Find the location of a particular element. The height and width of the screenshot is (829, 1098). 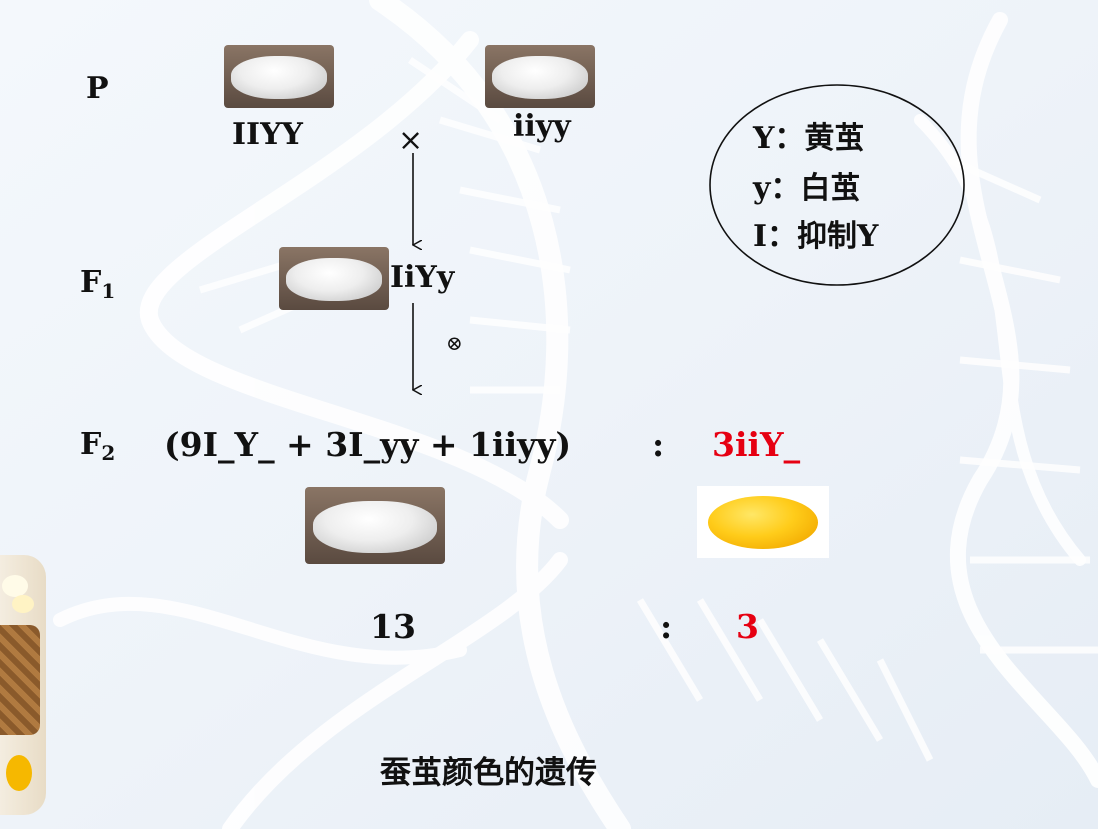

f1-genotype: IiYy is located at coordinates (422, 277).